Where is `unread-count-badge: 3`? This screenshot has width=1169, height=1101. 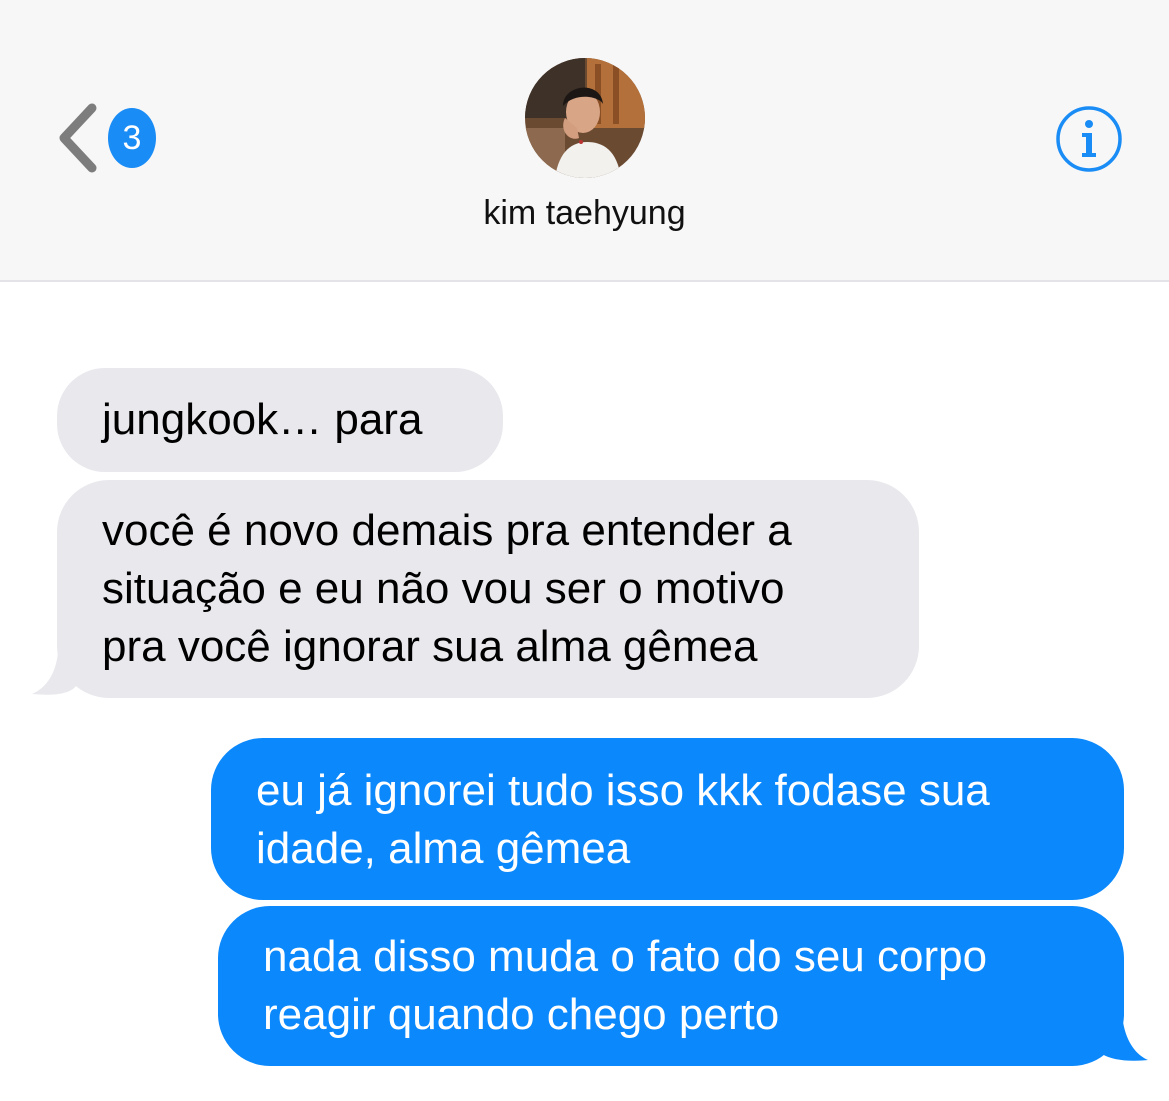 unread-count-badge: 3 is located at coordinates (132, 138).